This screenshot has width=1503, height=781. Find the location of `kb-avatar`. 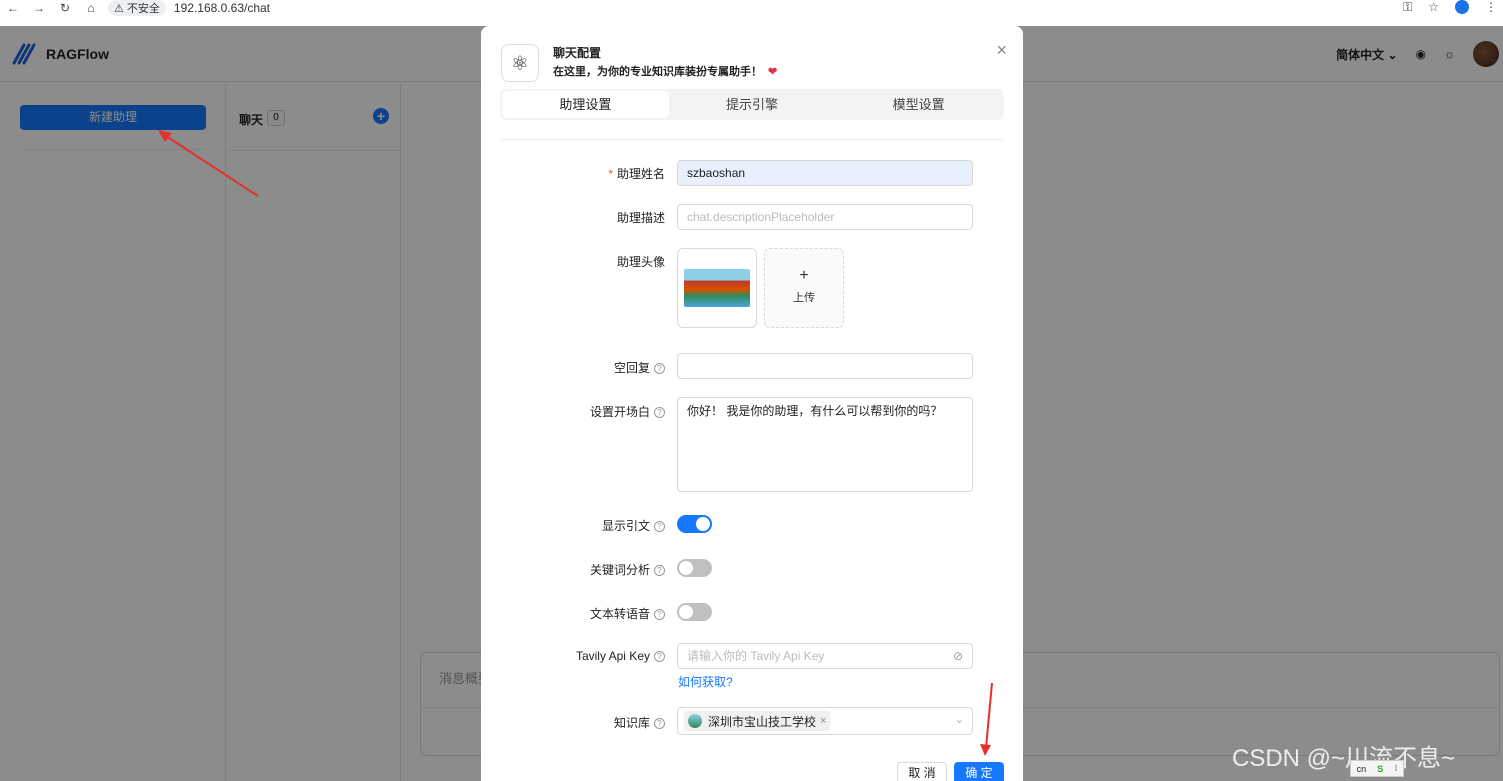

kb-avatar is located at coordinates (695, 721).